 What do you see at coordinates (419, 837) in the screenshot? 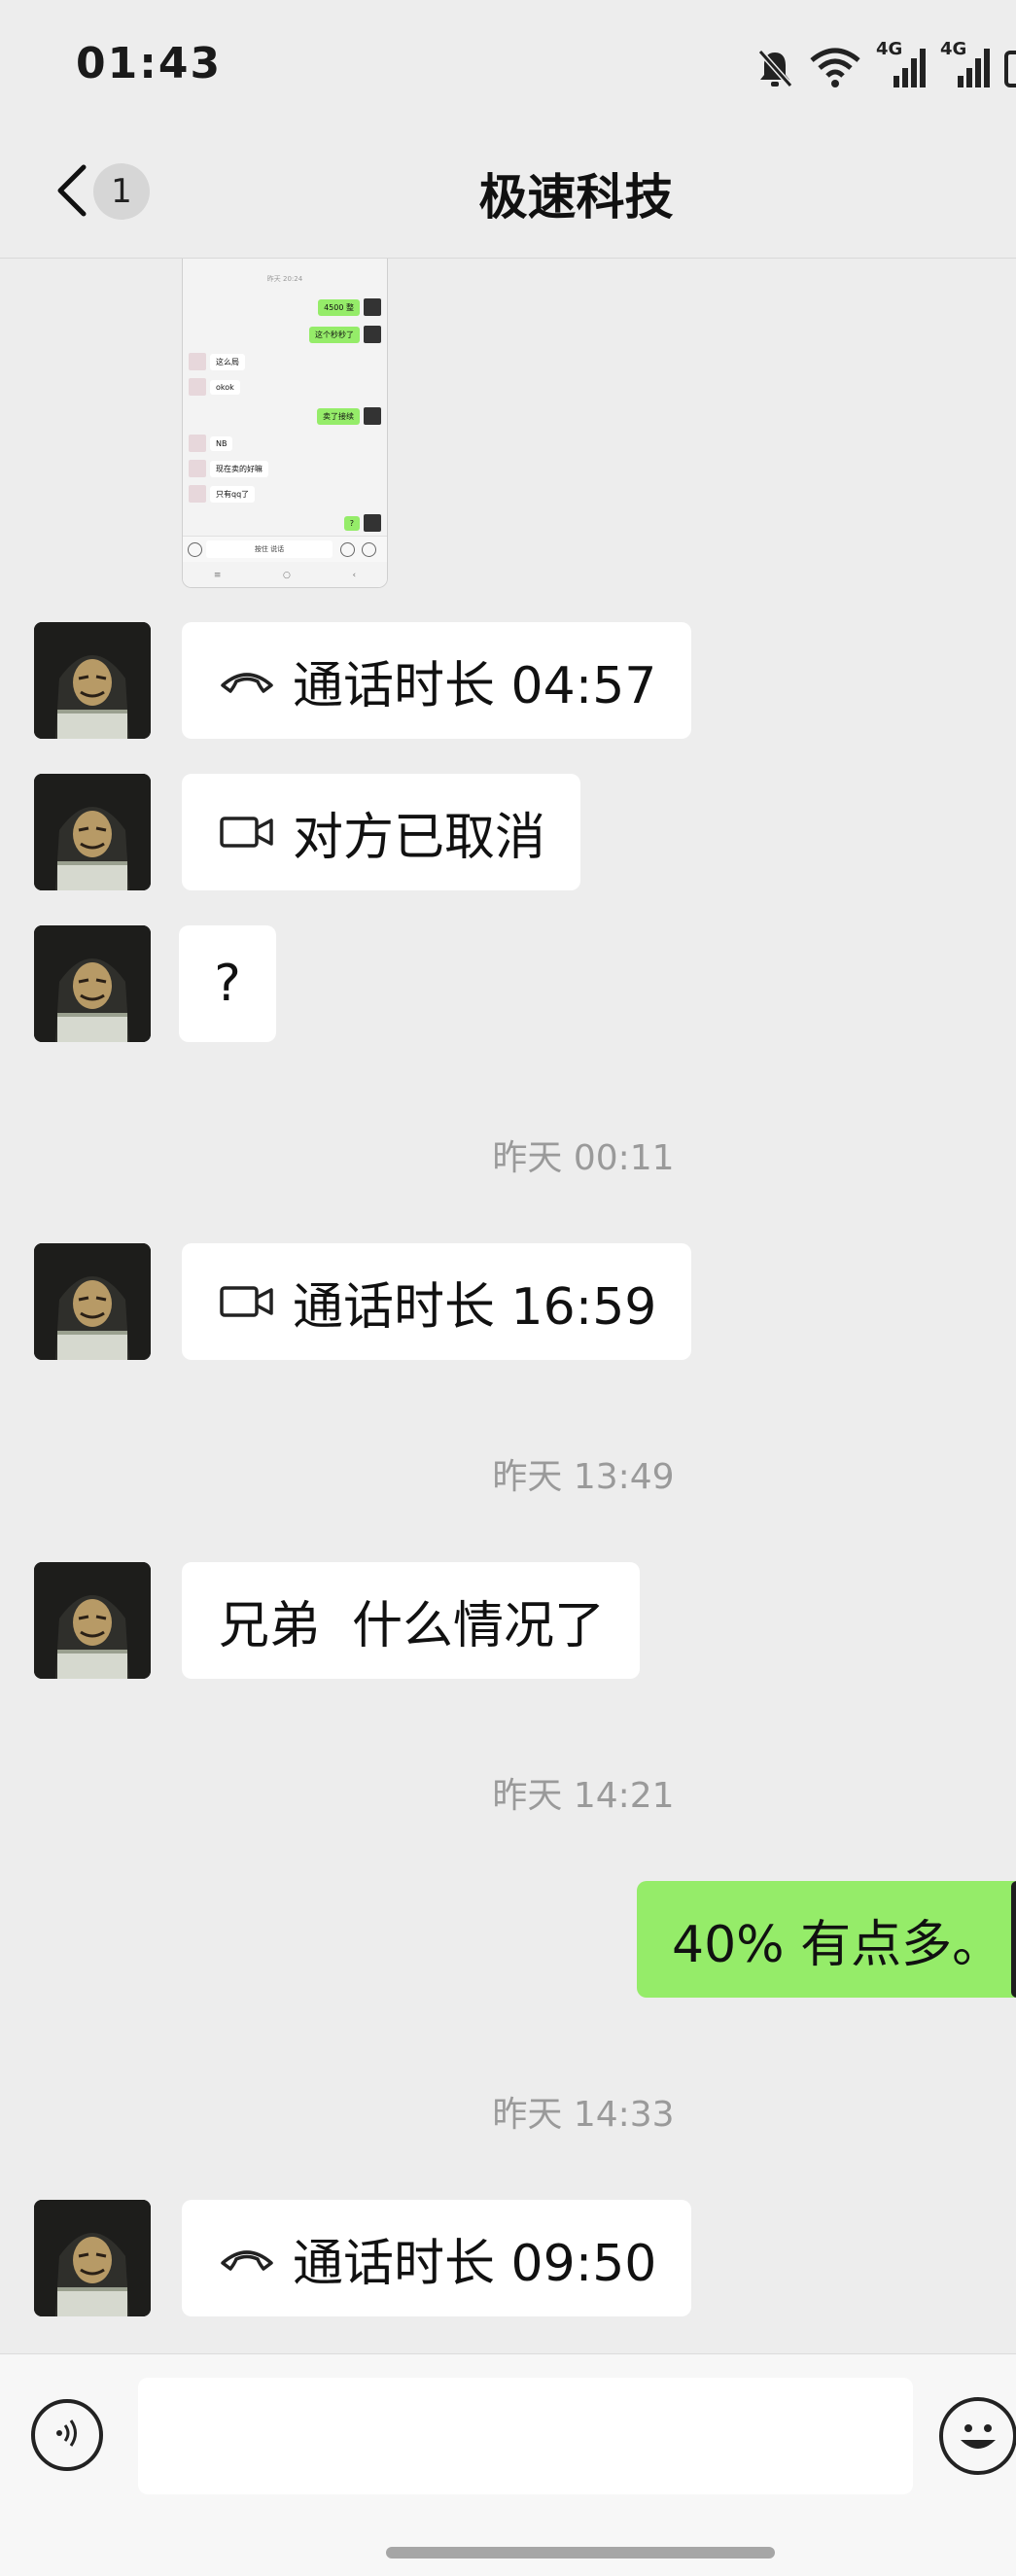
I see `call-status-text: 对方已取消` at bounding box center [419, 837].